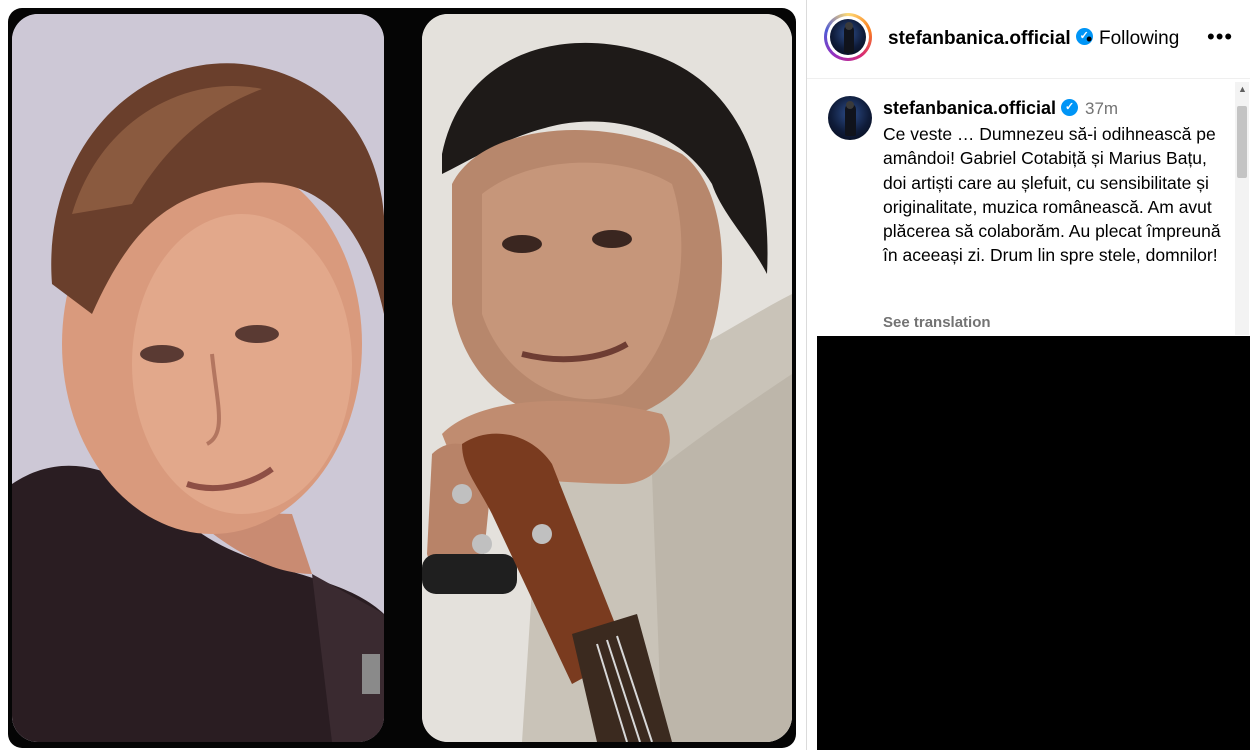 Image resolution: width=1250 pixels, height=750 pixels. What do you see at coordinates (937, 322) in the screenshot?
I see `see-translation-link: See translation` at bounding box center [937, 322].